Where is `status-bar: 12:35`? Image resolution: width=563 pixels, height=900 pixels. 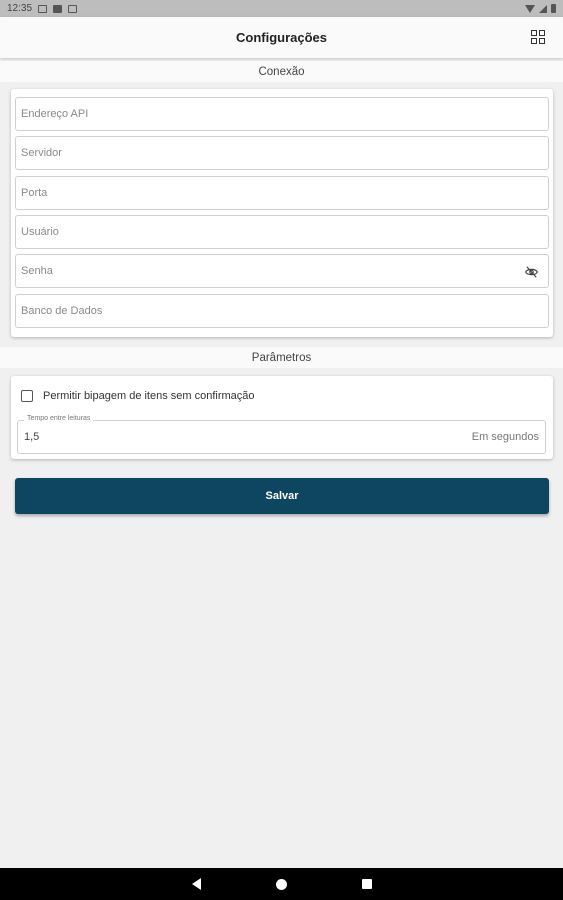
status-bar: 12:35 is located at coordinates (281, 8).